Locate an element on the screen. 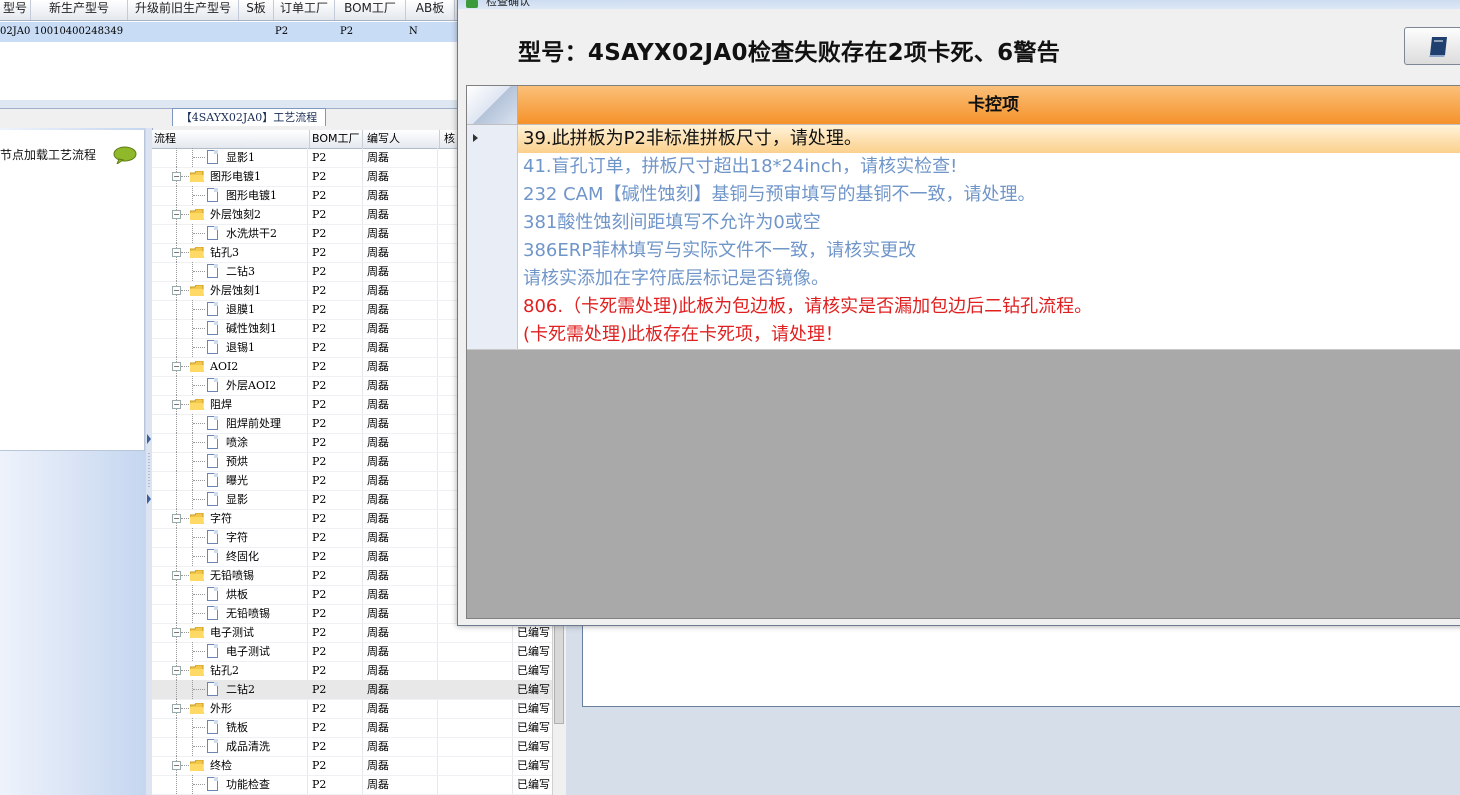 This screenshot has width=1460, height=795. tree-row: 铣板 P2 周磊 已编写 is located at coordinates (358, 728).